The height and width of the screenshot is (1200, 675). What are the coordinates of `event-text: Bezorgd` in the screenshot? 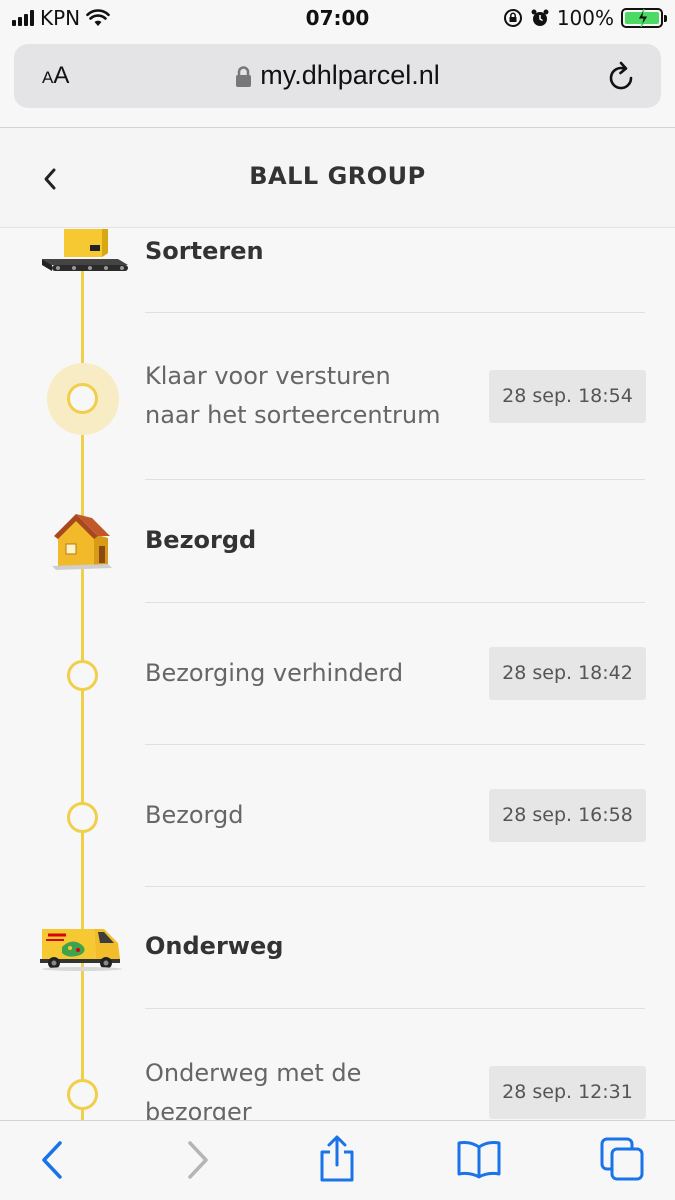 It's located at (194, 815).